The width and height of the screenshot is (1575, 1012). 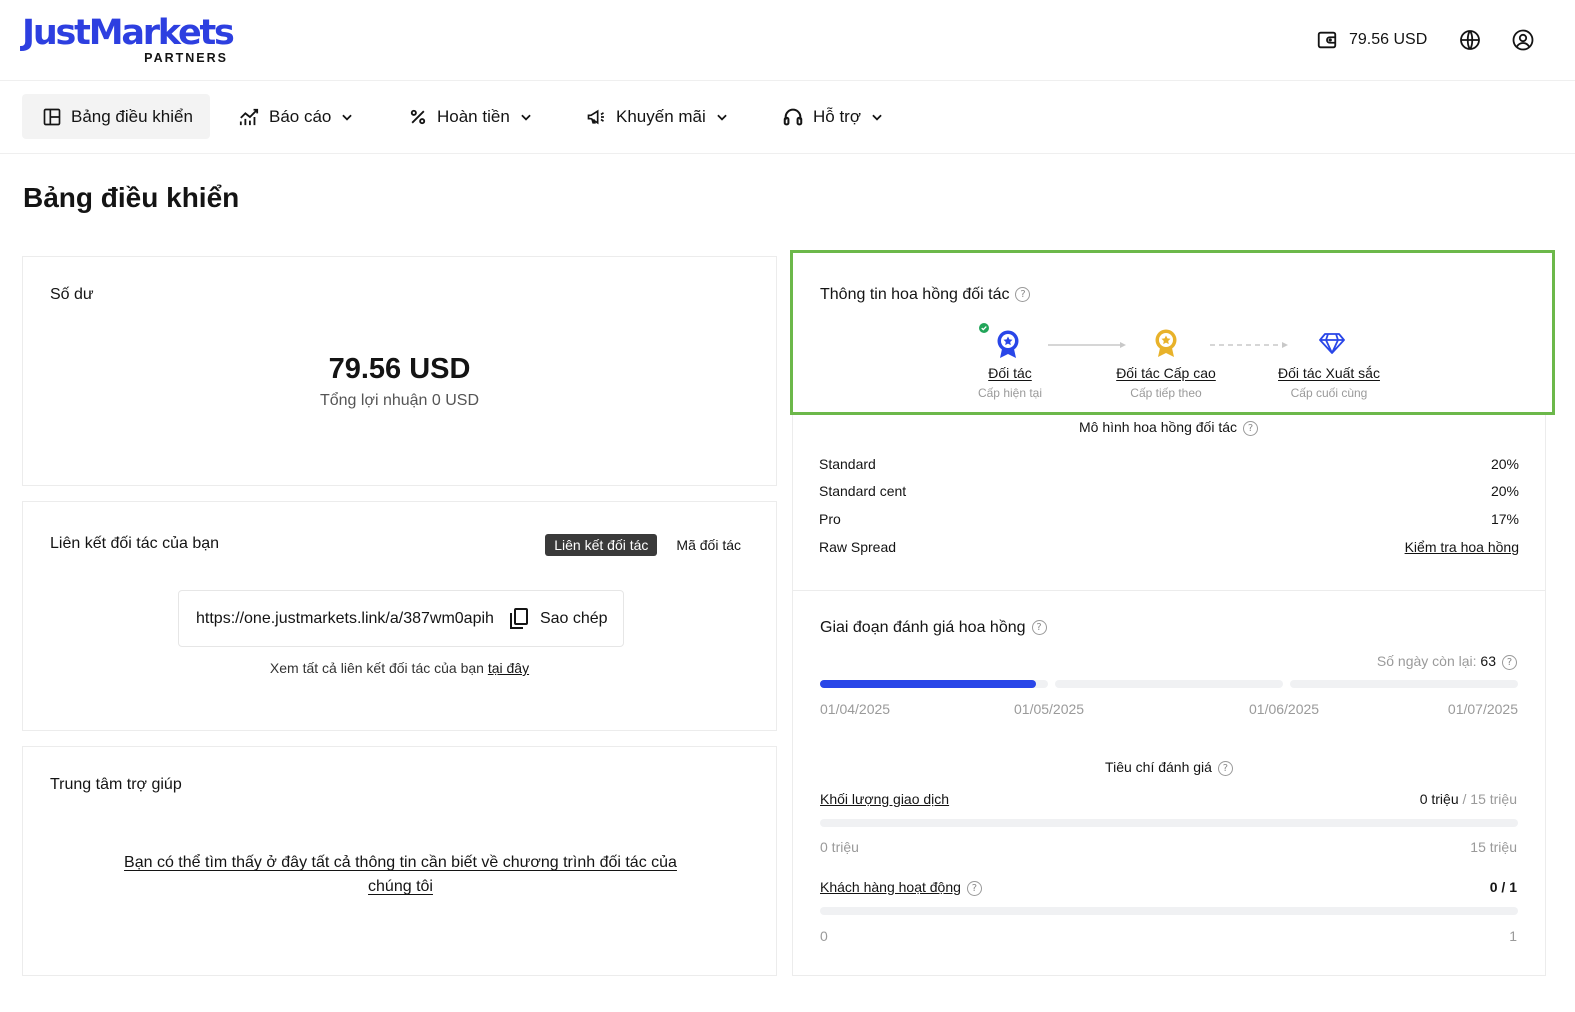 I want to click on table-row: Standard cent 20%, so click(x=1169, y=491).